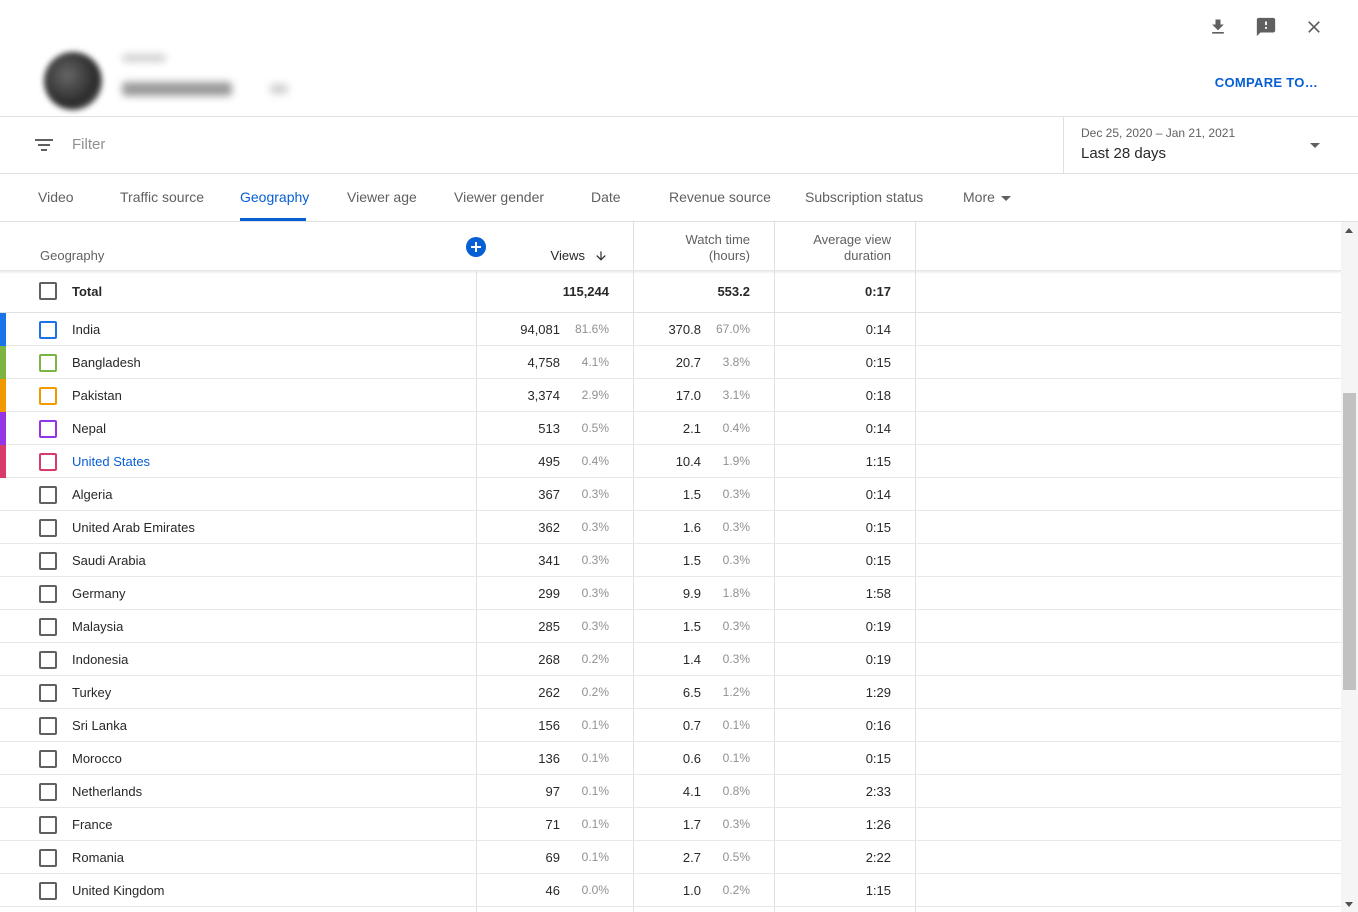 The image size is (1358, 912). What do you see at coordinates (162, 197) in the screenshot?
I see `tab-traffic-source: Traffic source` at bounding box center [162, 197].